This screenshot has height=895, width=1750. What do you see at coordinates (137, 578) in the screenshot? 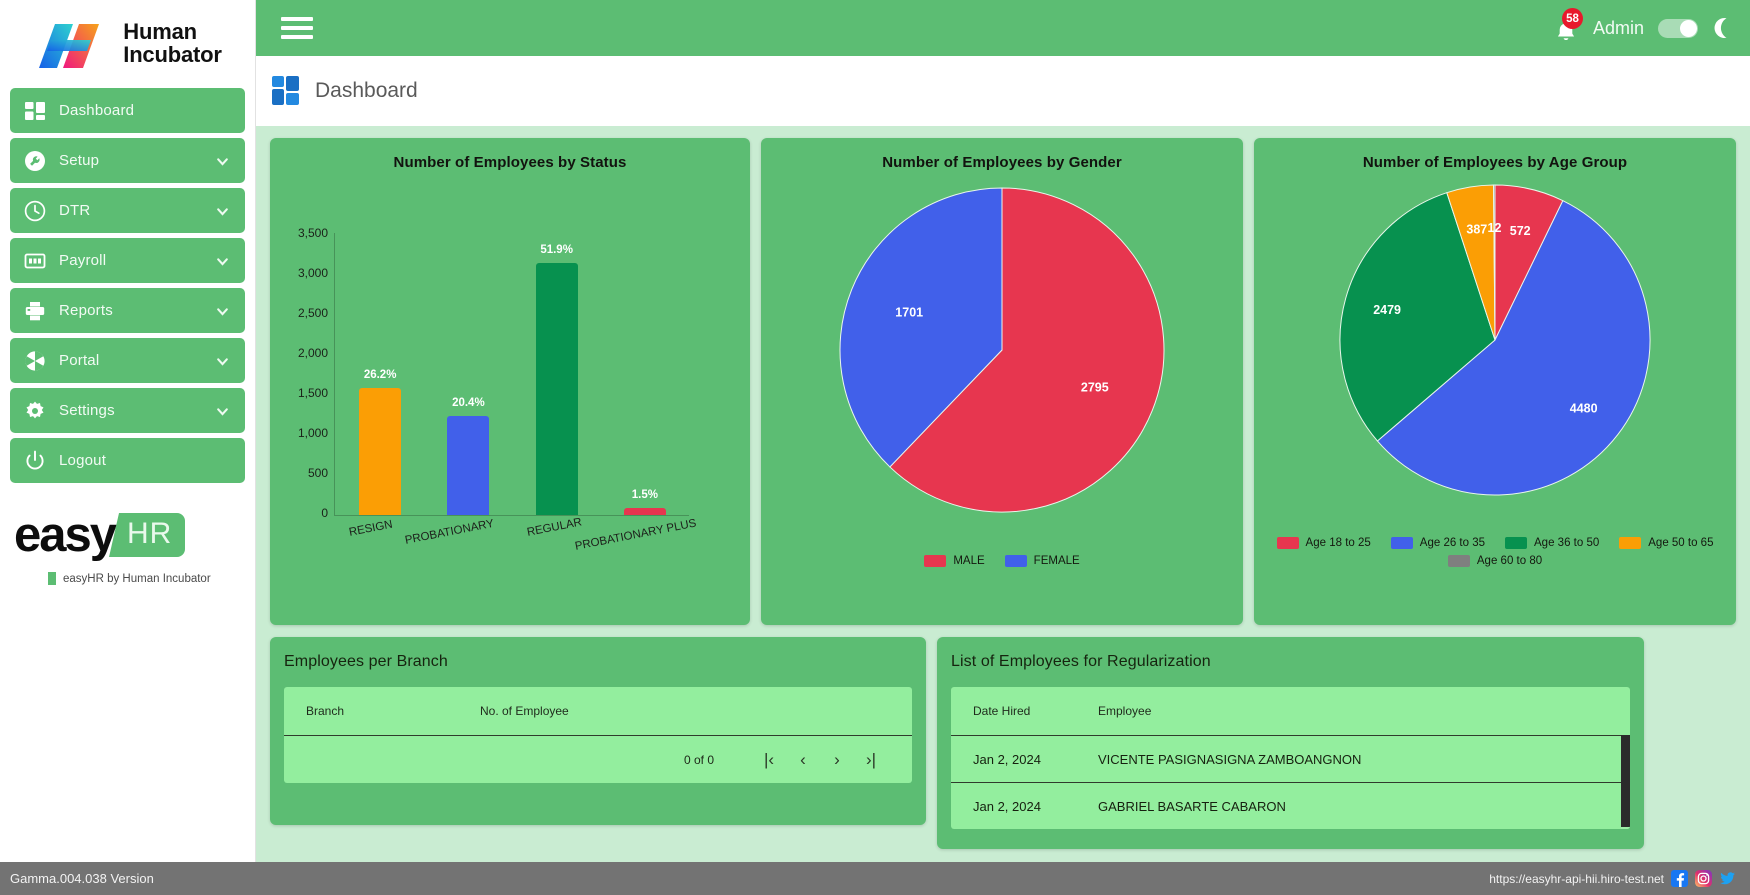
I see `product-logo-subtitle: easyHR by Human Incubator` at bounding box center [137, 578].